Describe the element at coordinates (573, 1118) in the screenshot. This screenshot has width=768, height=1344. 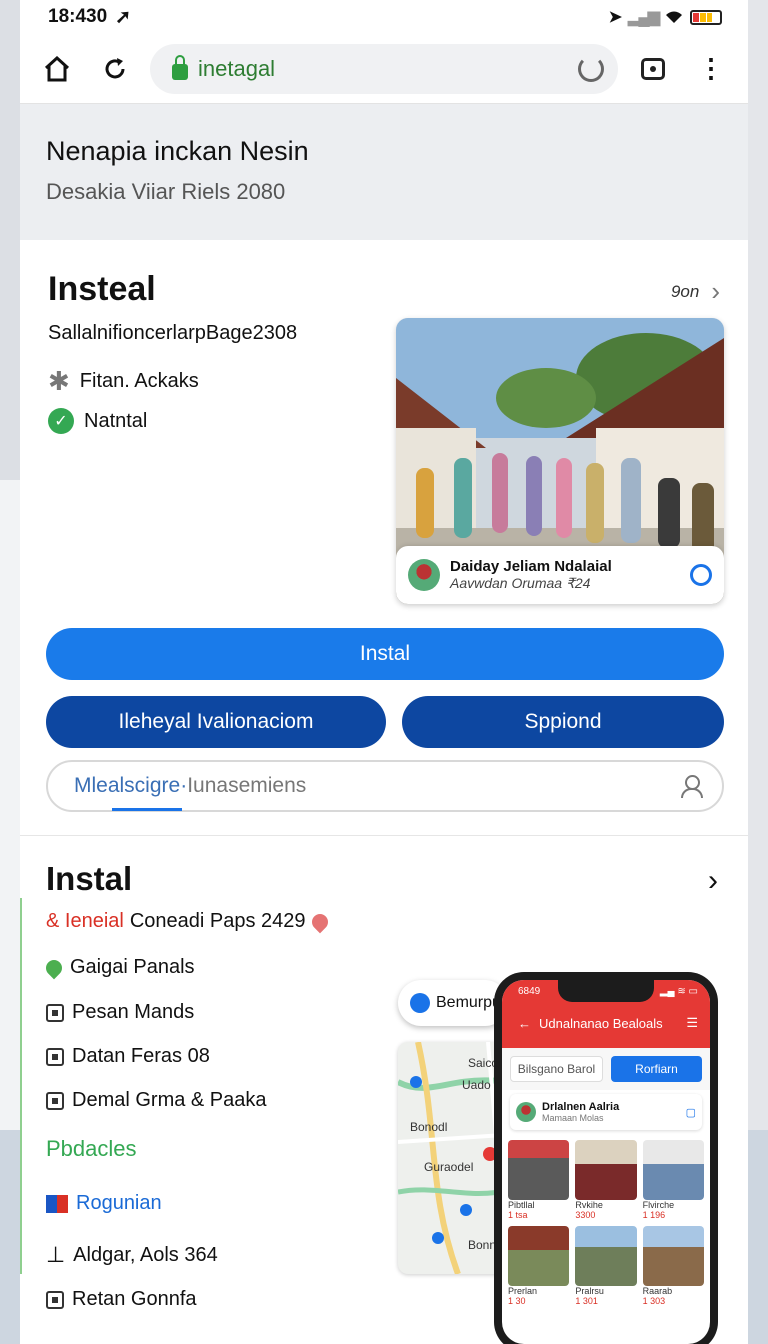
I see `row-subtitle: Mamaan Molas` at that location.